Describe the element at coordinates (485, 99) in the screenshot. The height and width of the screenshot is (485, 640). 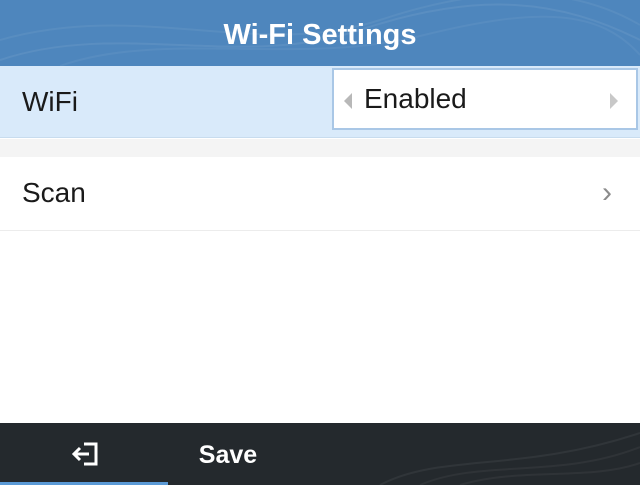
I see `wifi-state-selector: Enabled` at that location.